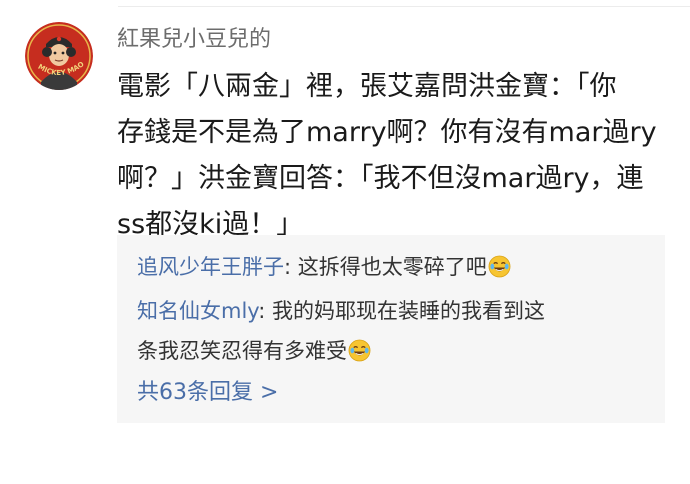  What do you see at coordinates (242, 351) in the screenshot?
I see `reply-text: 条我忍笑忍得有多难受` at bounding box center [242, 351].